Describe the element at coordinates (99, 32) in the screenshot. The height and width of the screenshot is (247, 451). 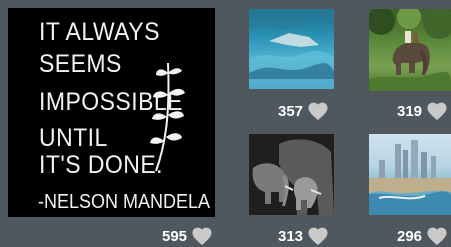
I see `quote-line-1: IT ALWAYS` at that location.